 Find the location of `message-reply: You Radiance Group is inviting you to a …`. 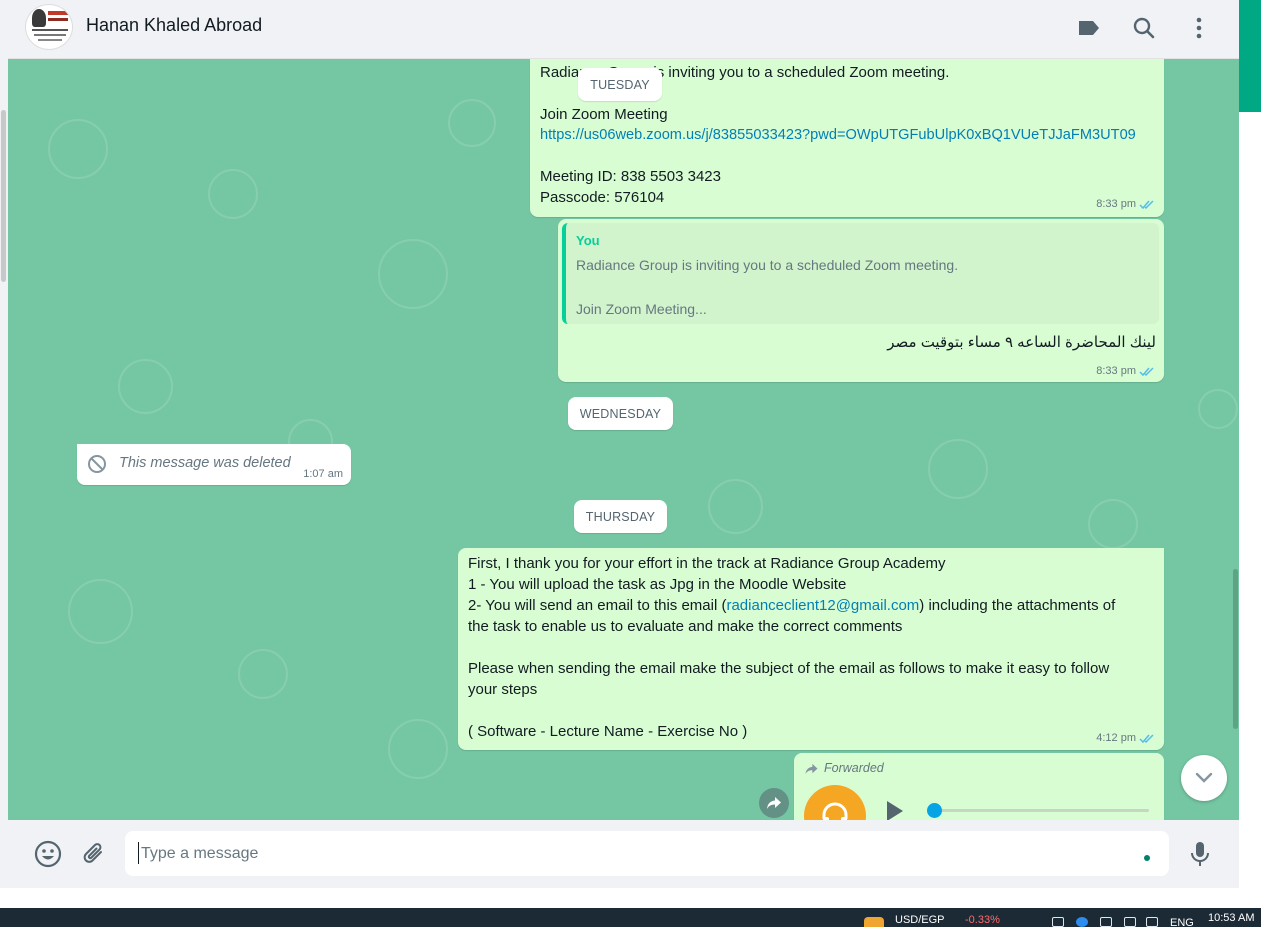

message-reply: You Radiance Group is inviting you to a … is located at coordinates (861, 300).